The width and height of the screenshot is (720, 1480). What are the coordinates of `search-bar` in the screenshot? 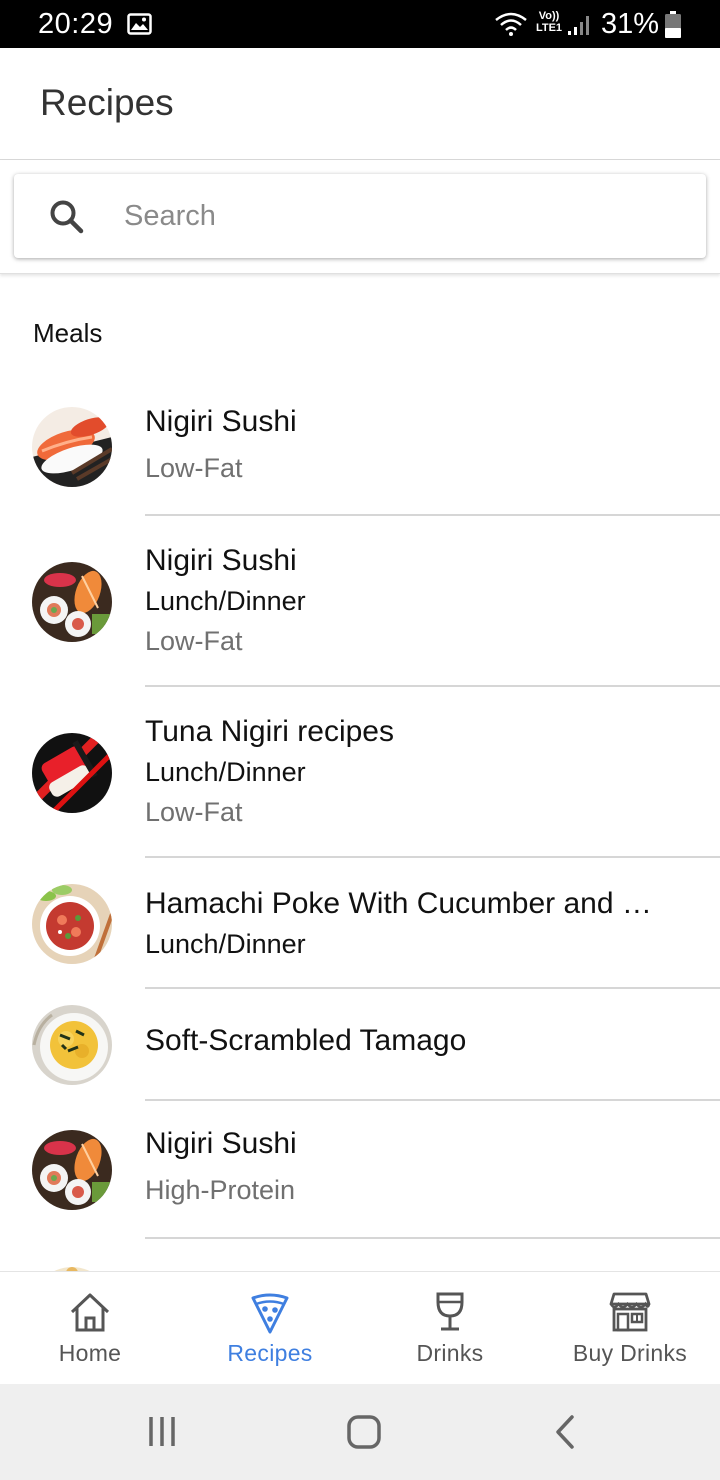 It's located at (360, 216).